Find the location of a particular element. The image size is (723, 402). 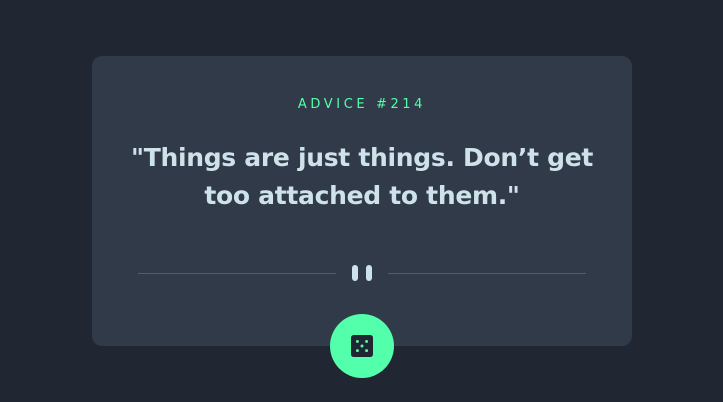

dice-icon is located at coordinates (362, 346).